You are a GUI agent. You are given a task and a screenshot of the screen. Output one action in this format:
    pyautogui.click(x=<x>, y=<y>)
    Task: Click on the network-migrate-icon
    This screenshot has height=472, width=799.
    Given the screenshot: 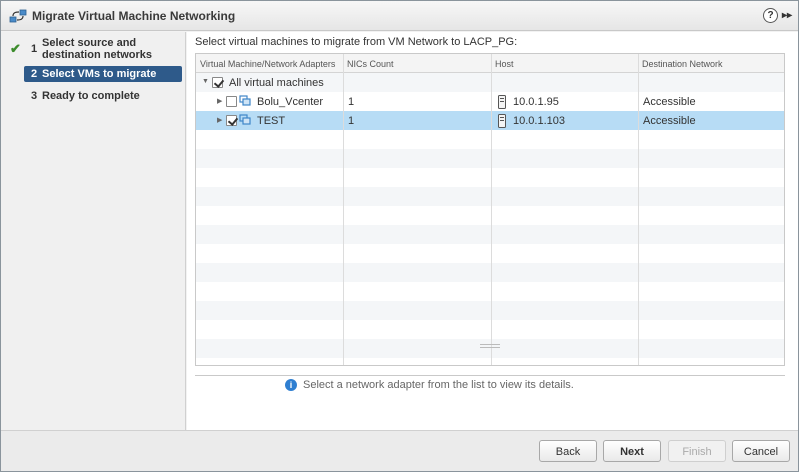 What is the action you would take?
    pyautogui.click(x=18, y=16)
    